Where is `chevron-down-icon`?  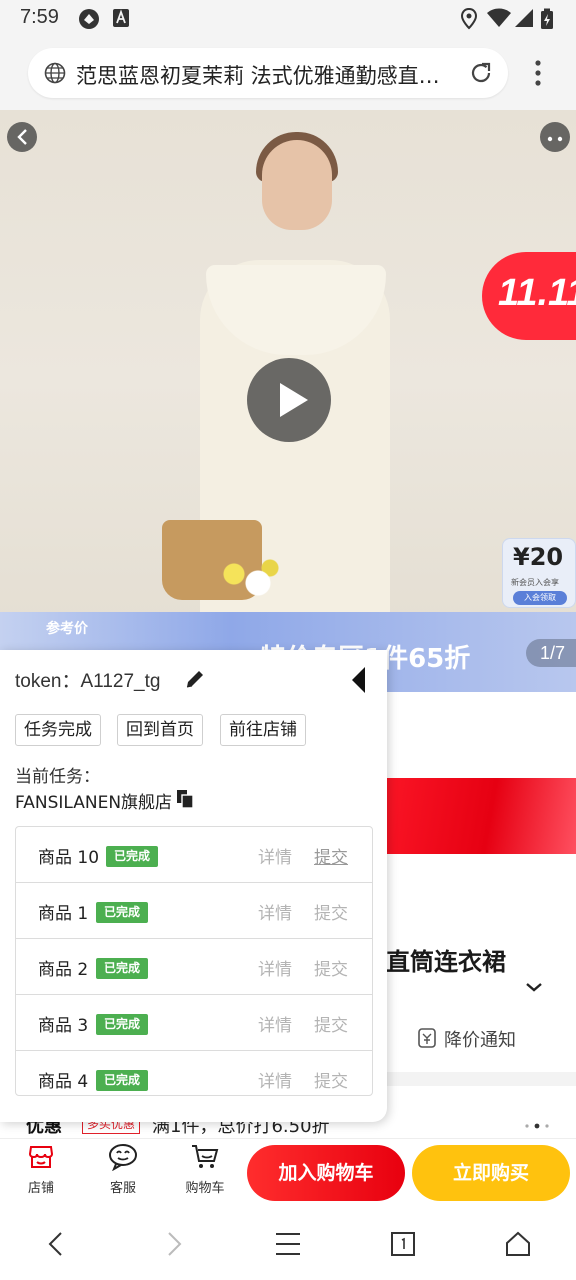 chevron-down-icon is located at coordinates (534, 987).